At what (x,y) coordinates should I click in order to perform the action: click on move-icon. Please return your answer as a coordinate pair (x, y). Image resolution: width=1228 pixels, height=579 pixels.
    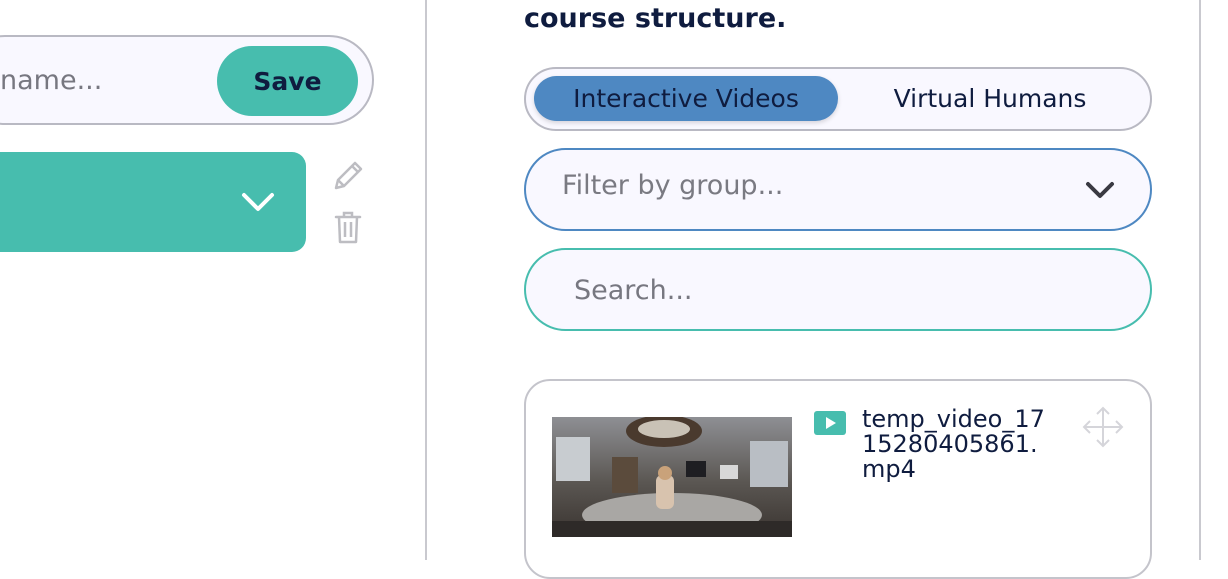
    Looking at the image, I should click on (1103, 427).